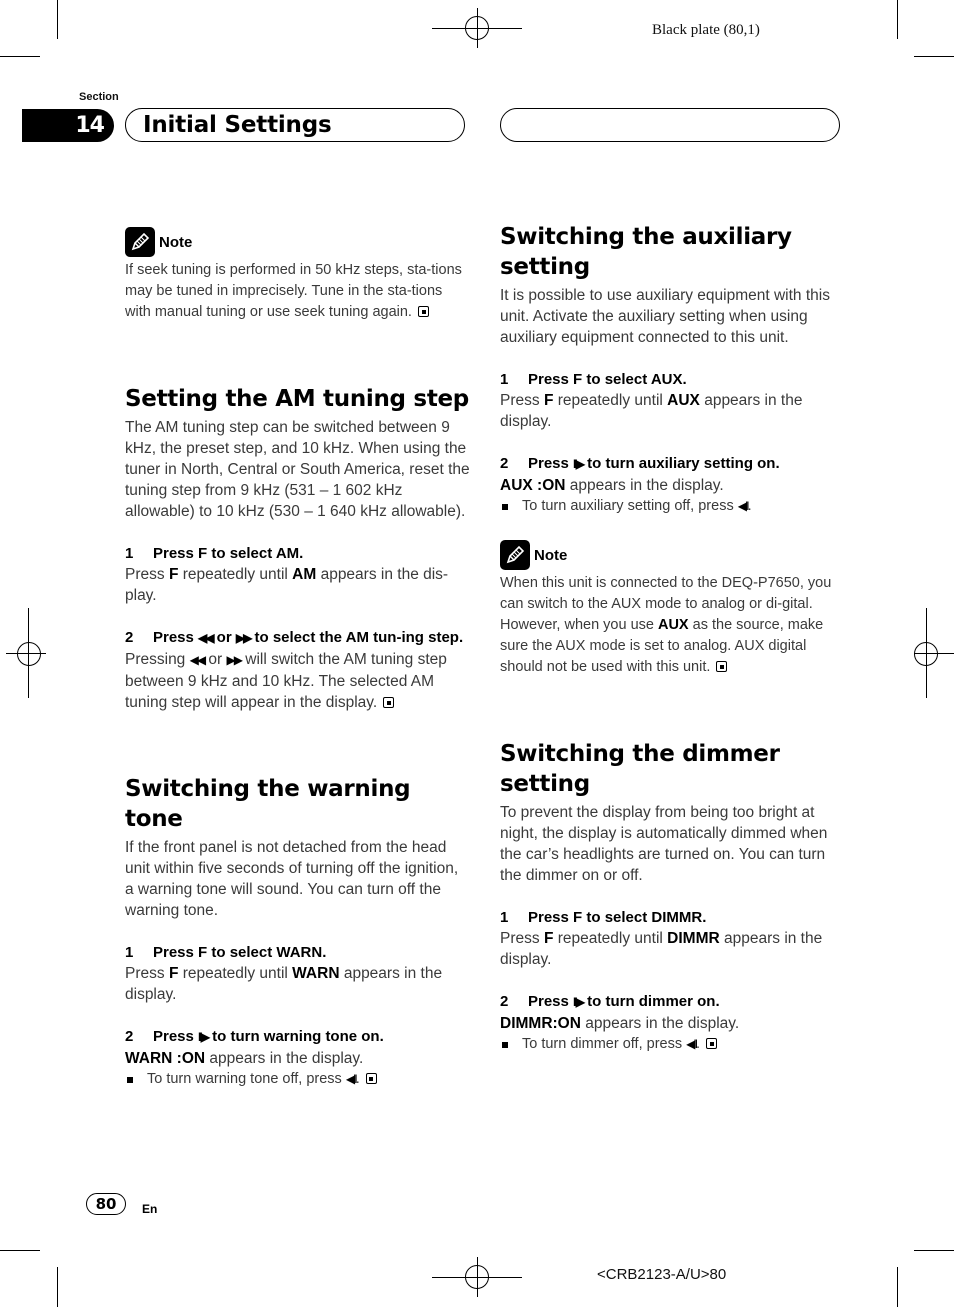 Image resolution: width=954 pixels, height=1307 pixels. I want to click on text-run: DIMMR:ON, so click(540, 1023).